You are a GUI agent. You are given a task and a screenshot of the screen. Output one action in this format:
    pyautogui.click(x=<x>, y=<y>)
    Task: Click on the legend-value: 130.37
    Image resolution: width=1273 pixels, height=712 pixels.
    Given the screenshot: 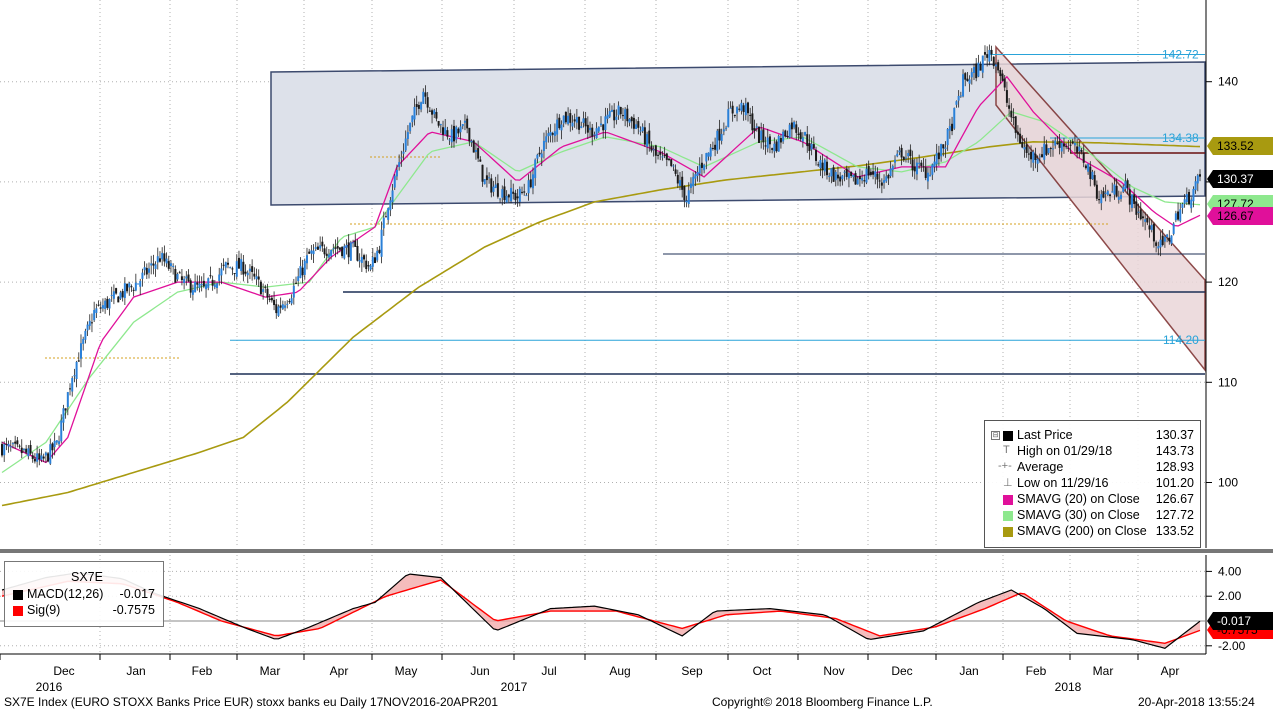 What is the action you would take?
    pyautogui.click(x=1174, y=435)
    